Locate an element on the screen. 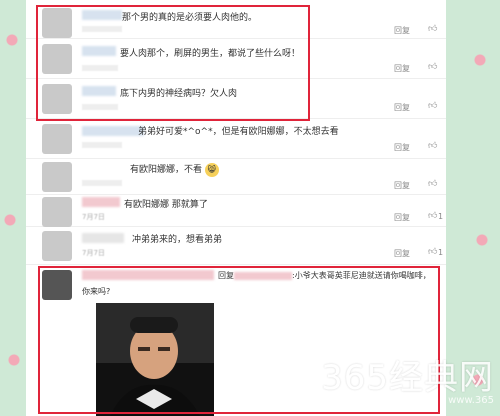  watermark: 365经典网 www.365 is located at coordinates (407, 378).